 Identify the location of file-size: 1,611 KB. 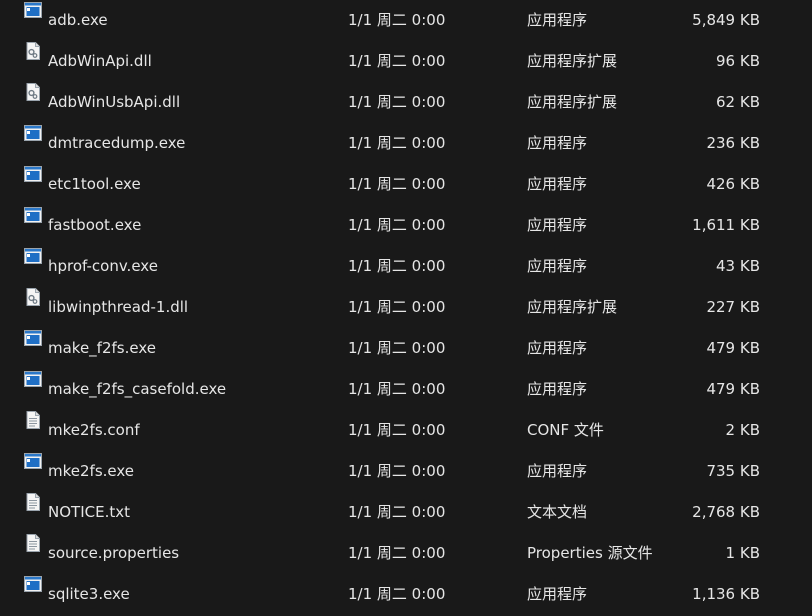
(726, 225).